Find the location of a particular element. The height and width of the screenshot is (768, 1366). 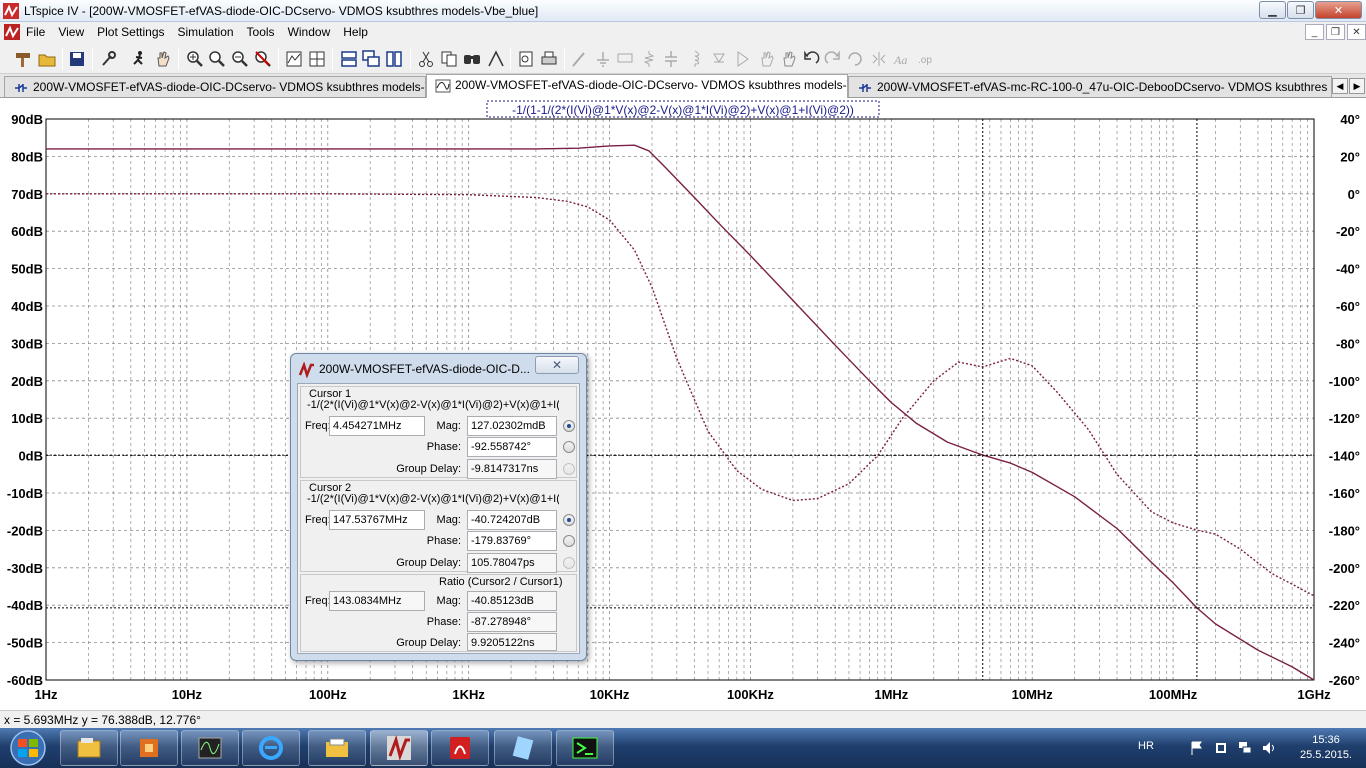

autorange-icon is located at coordinates (294, 59).